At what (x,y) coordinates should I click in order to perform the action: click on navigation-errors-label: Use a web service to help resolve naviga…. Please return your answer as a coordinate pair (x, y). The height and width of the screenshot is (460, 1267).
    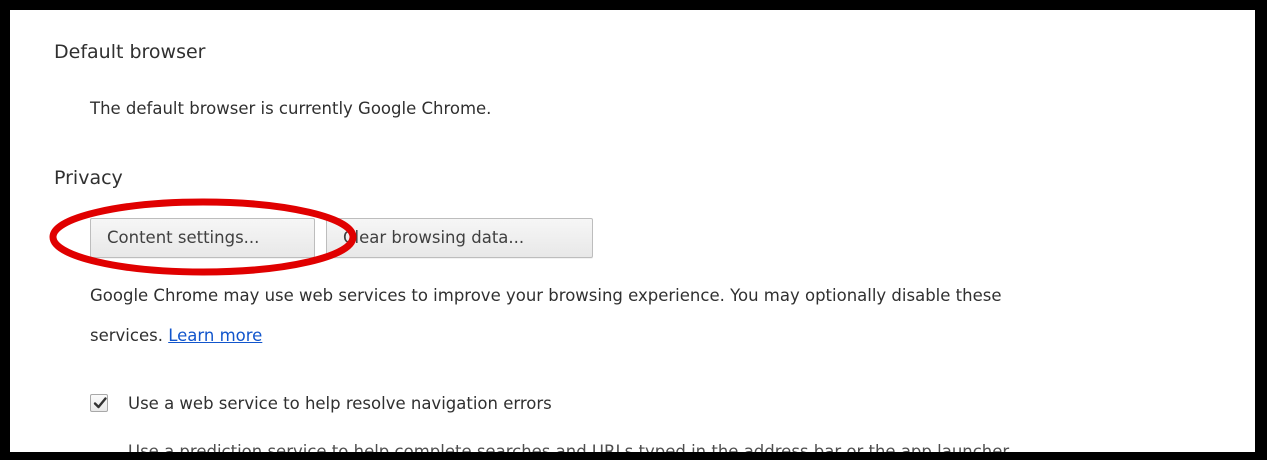
    Looking at the image, I should click on (340, 403).